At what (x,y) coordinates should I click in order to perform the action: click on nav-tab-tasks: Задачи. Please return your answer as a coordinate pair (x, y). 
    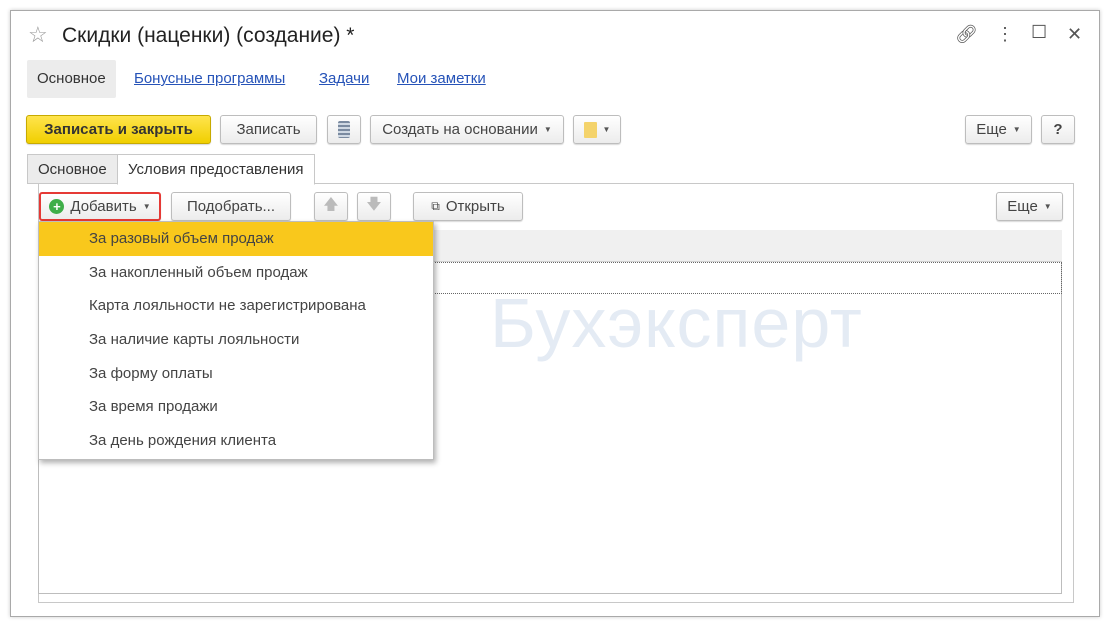
    Looking at the image, I should click on (344, 79).